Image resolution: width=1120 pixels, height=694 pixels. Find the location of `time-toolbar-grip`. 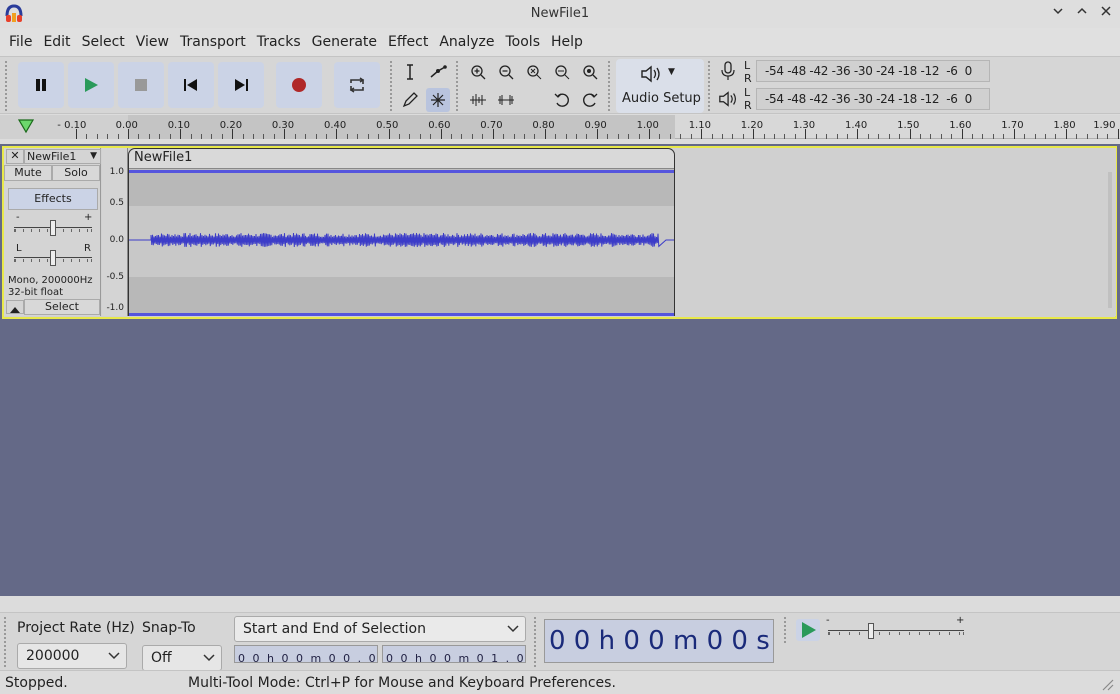

time-toolbar-grip is located at coordinates (536, 642).